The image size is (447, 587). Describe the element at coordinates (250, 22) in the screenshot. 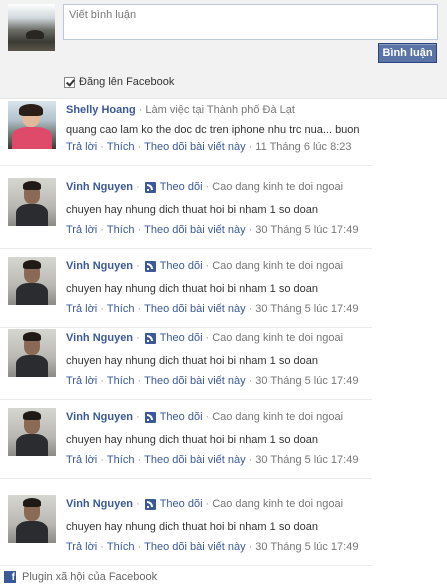

I see `comment-input: Viết bình luận` at that location.